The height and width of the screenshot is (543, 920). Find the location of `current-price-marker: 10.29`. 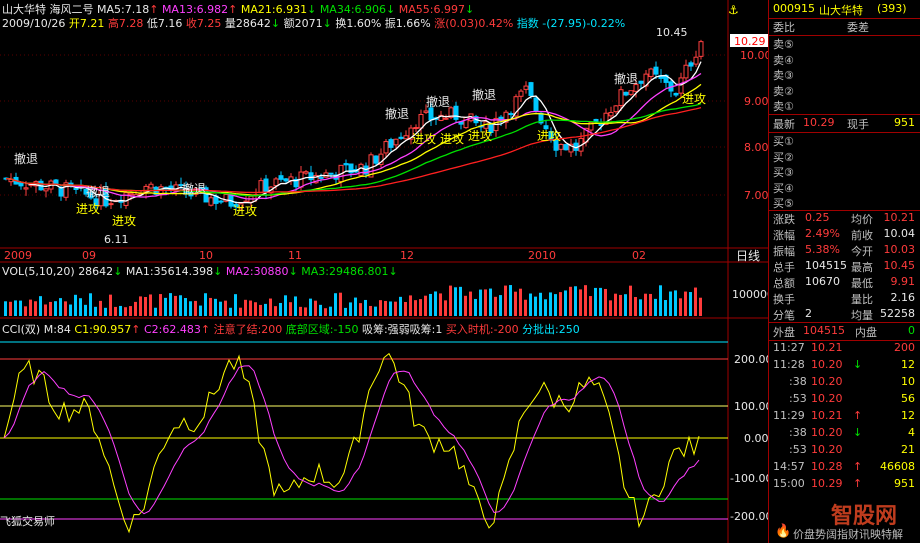

current-price-marker: 10.29 is located at coordinates (750, 41).